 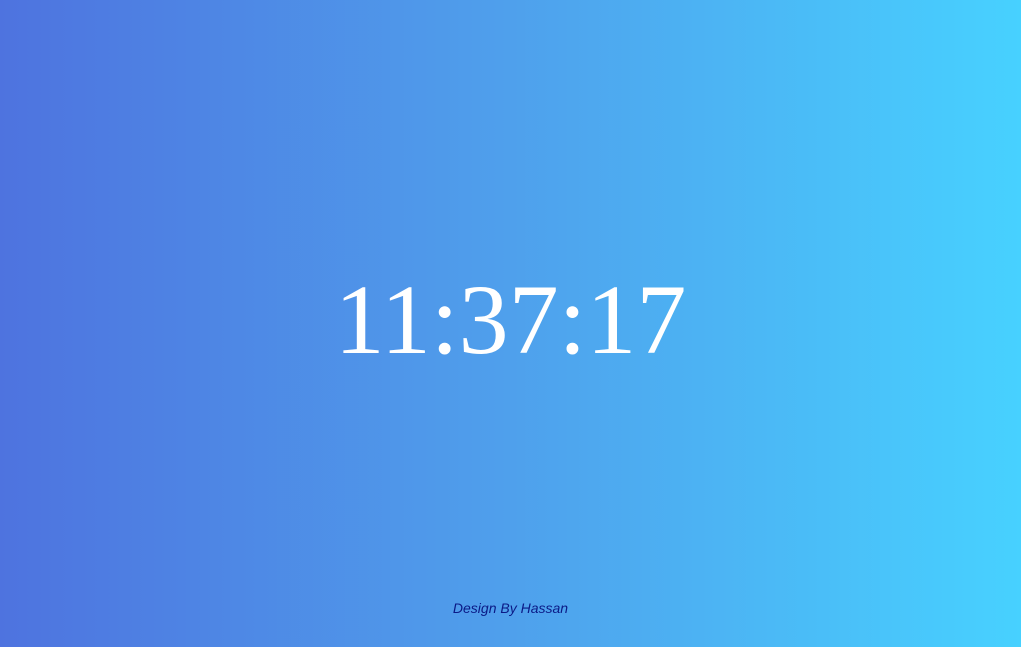 I want to click on design-credit: Design By Hassan, so click(x=510, y=608).